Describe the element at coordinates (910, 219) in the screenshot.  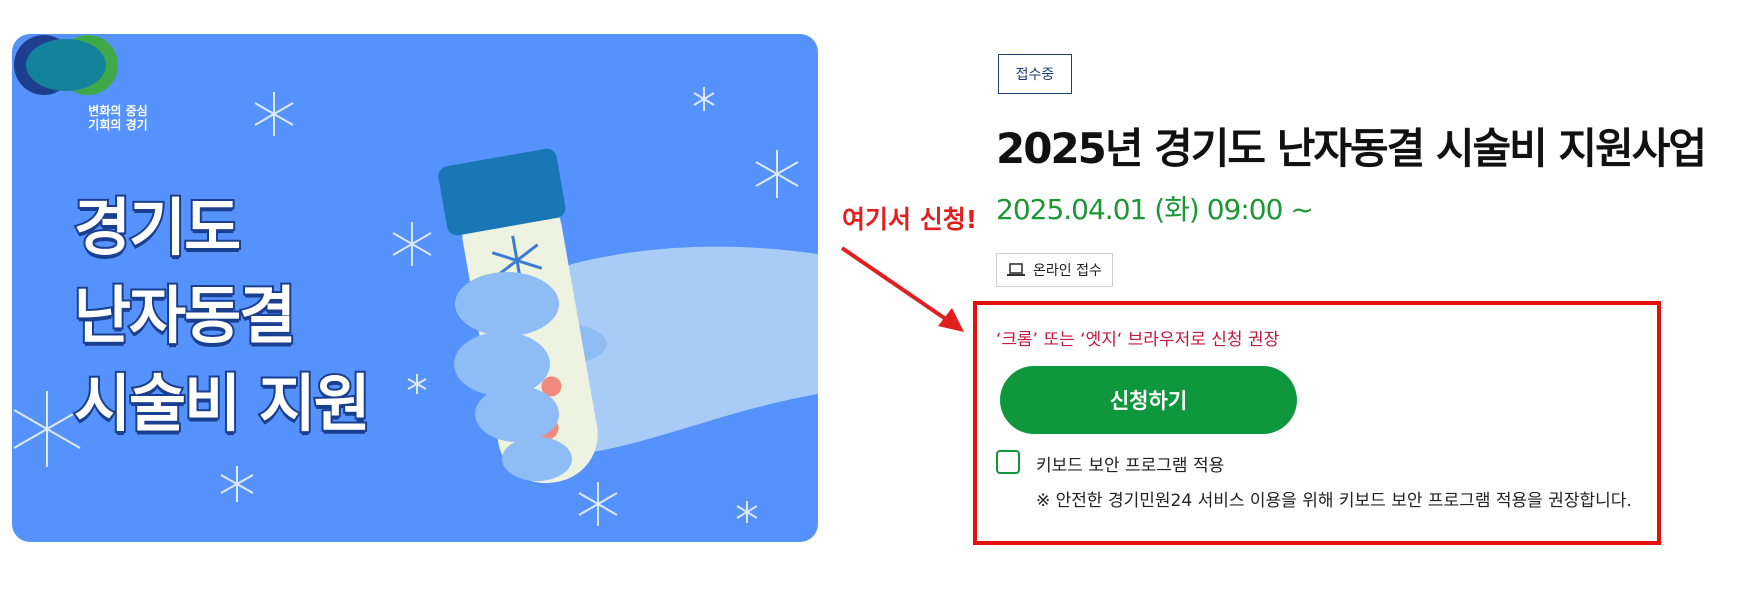
I see `annotation-text: 여기서 신청!` at that location.